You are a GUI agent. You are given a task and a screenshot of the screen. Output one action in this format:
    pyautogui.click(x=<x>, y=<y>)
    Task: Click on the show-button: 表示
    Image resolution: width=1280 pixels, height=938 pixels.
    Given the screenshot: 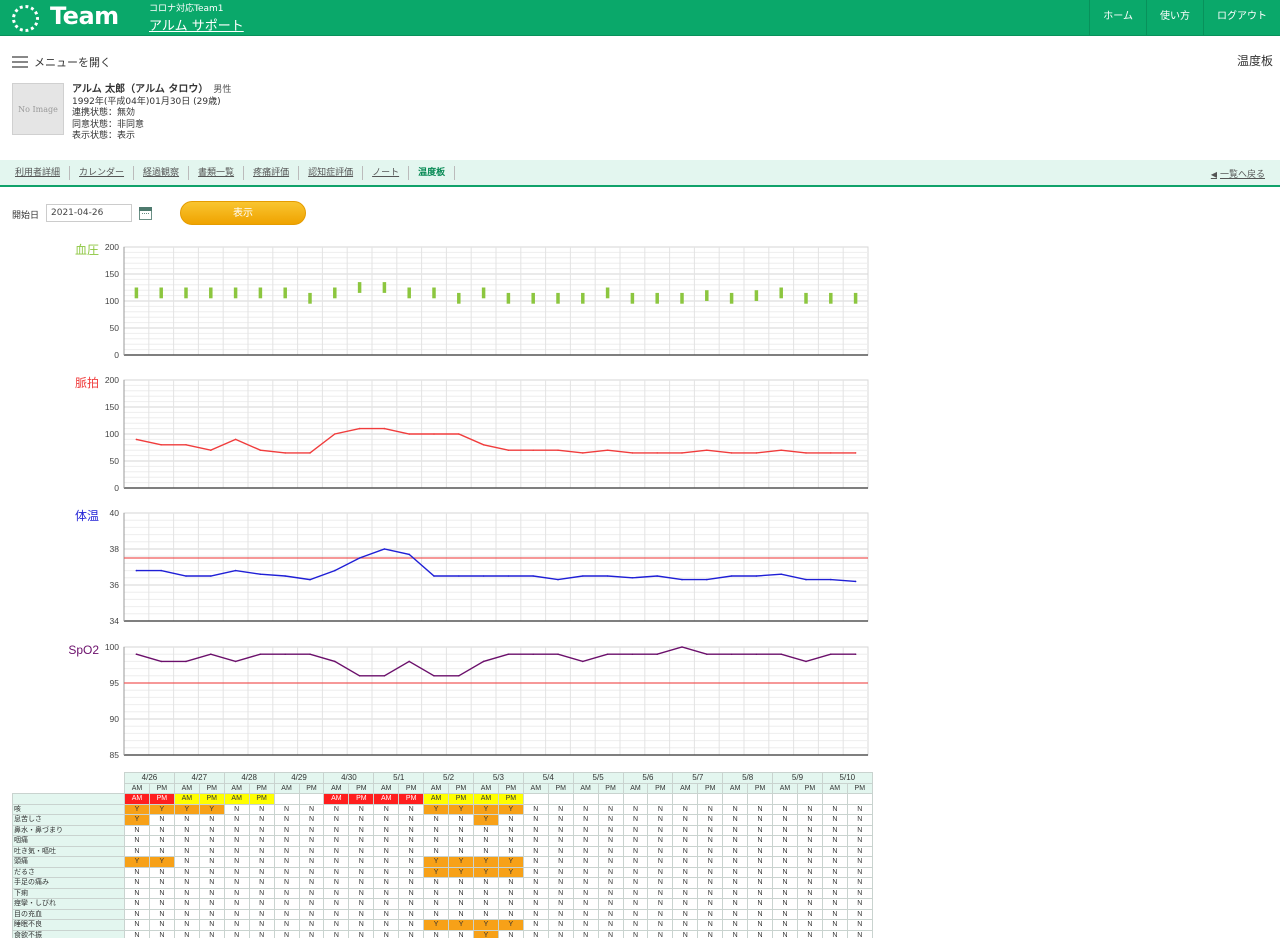 What is the action you would take?
    pyautogui.click(x=243, y=213)
    